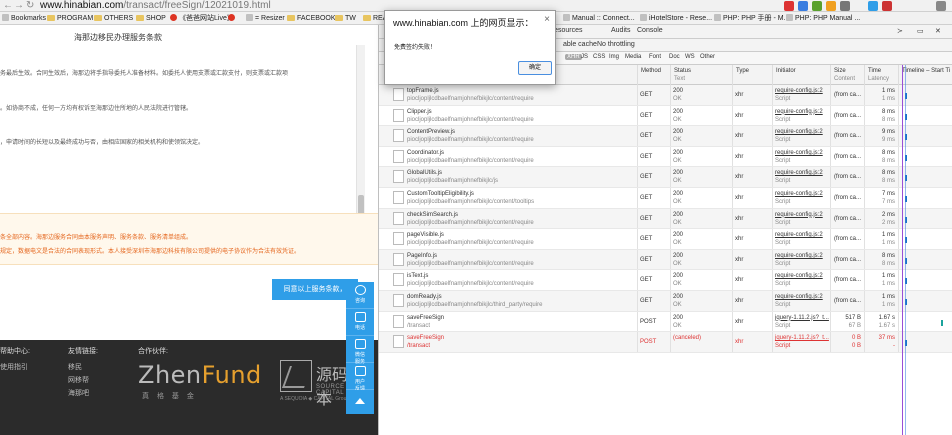 This screenshot has height=435, width=952. Describe the element at coordinates (847, 75) in the screenshot. I see `column-size: Size Content` at that location.